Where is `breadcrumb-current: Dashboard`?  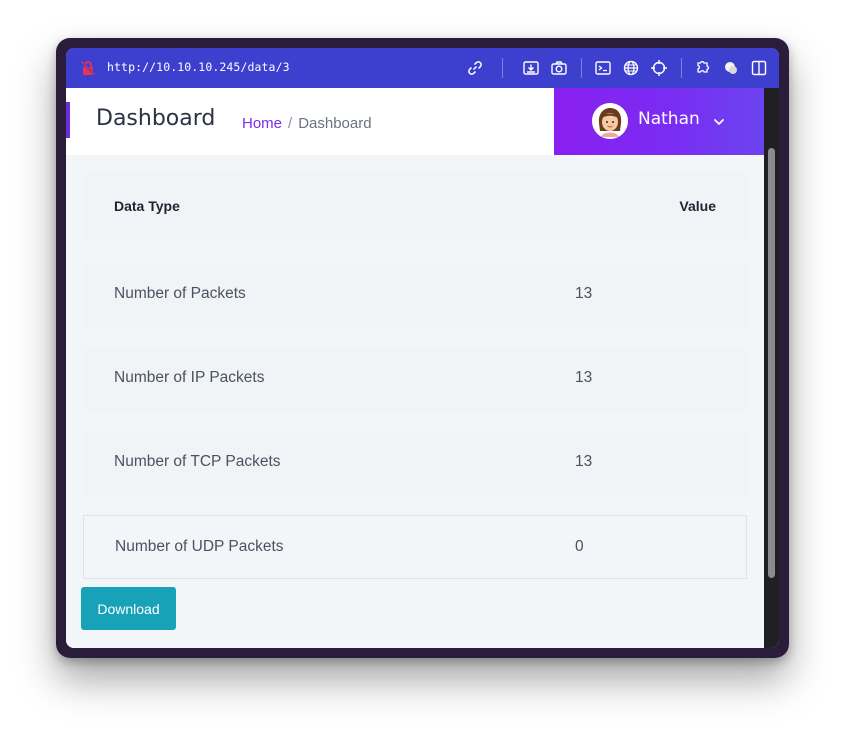 breadcrumb-current: Dashboard is located at coordinates (335, 123).